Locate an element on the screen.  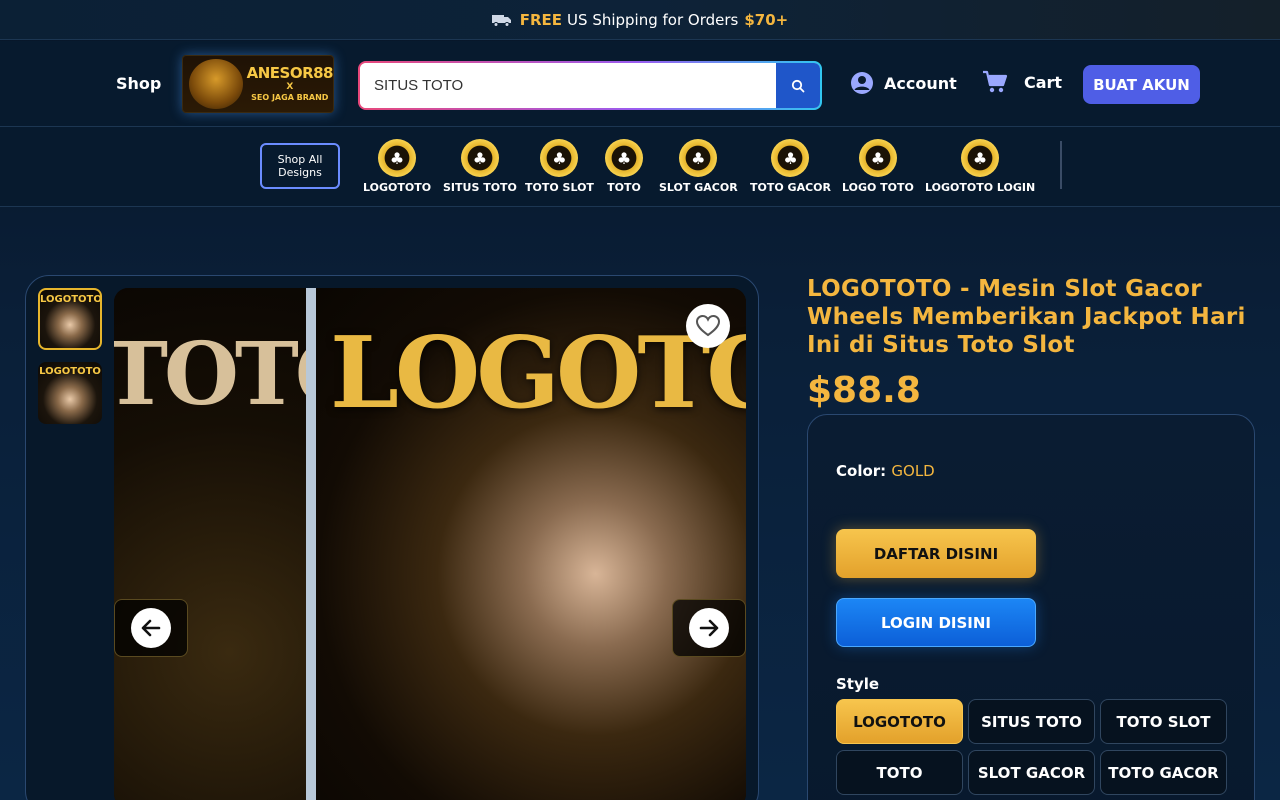
category-toto-slot: ♣ TOTO SLOT is located at coordinates (559, 166).